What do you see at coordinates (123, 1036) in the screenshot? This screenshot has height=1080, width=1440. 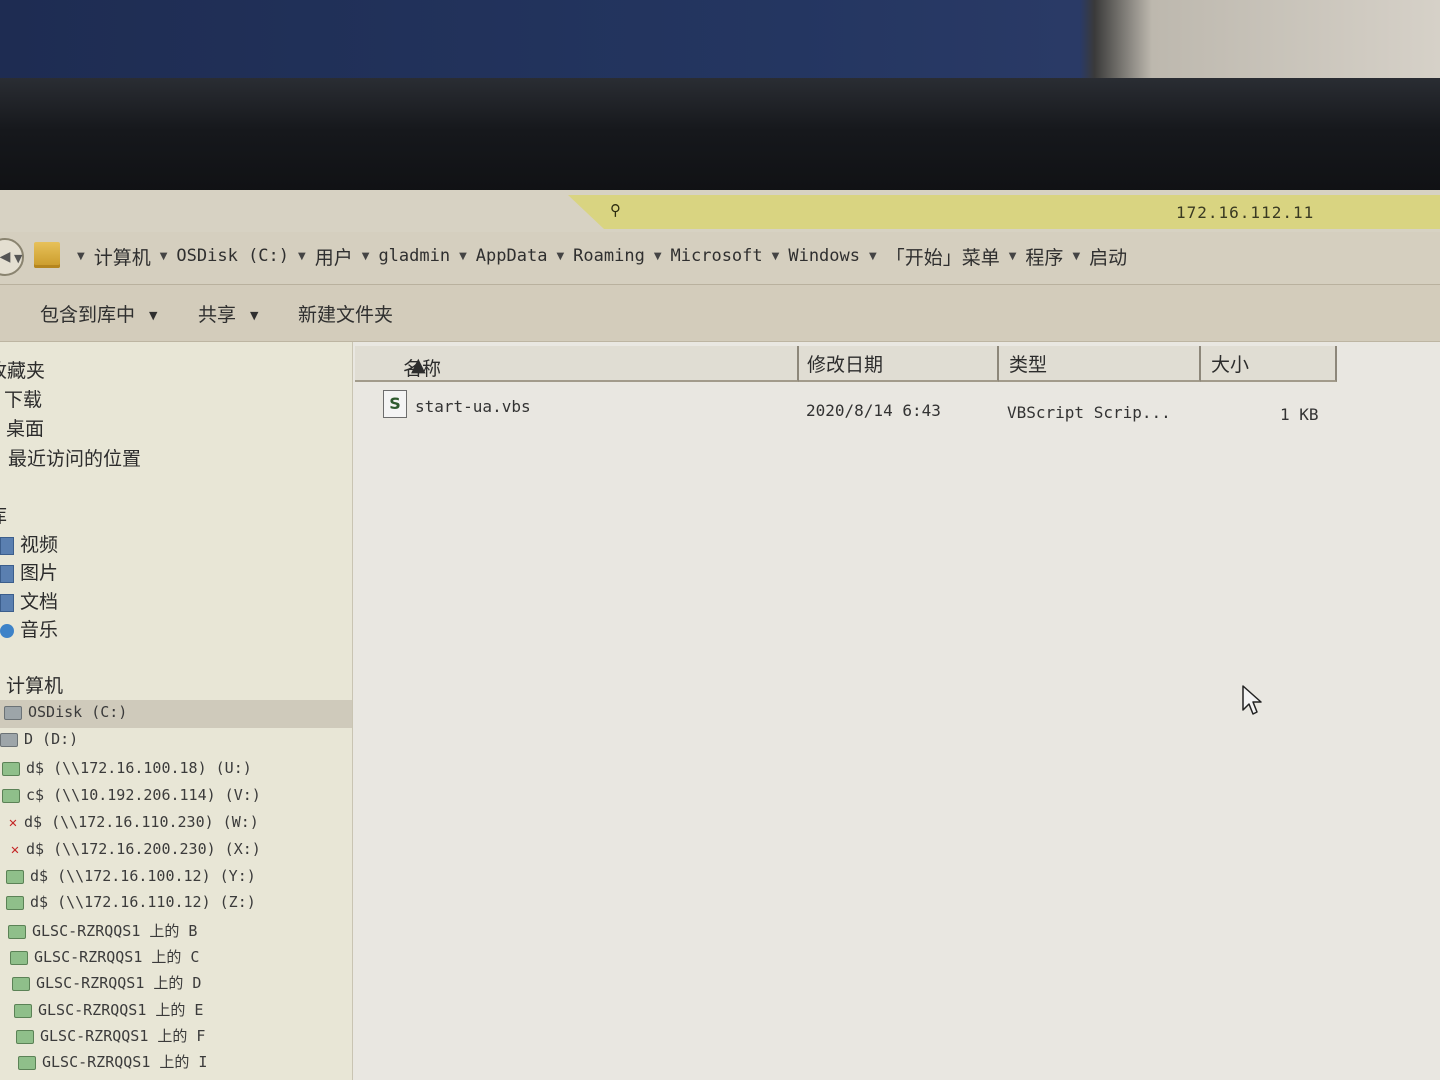 I see `drive-label: GLSC-RZRQQS1 上的 F` at bounding box center [123, 1036].